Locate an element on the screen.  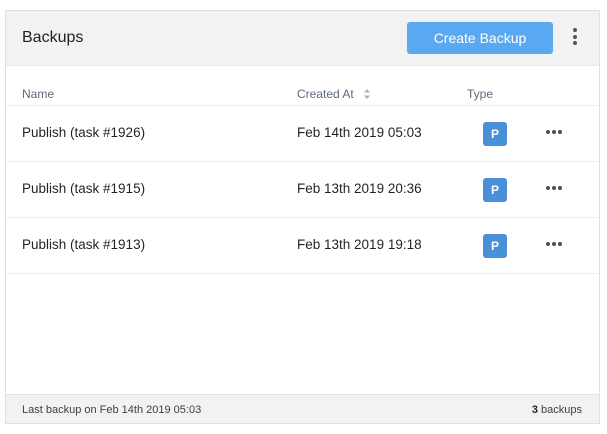
backup-created-at: Feb 13th 2019 19:18 is located at coordinates (359, 244).